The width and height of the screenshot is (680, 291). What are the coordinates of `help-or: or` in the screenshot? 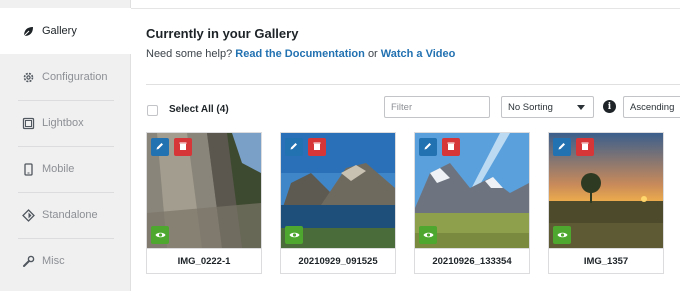 It's located at (372, 54).